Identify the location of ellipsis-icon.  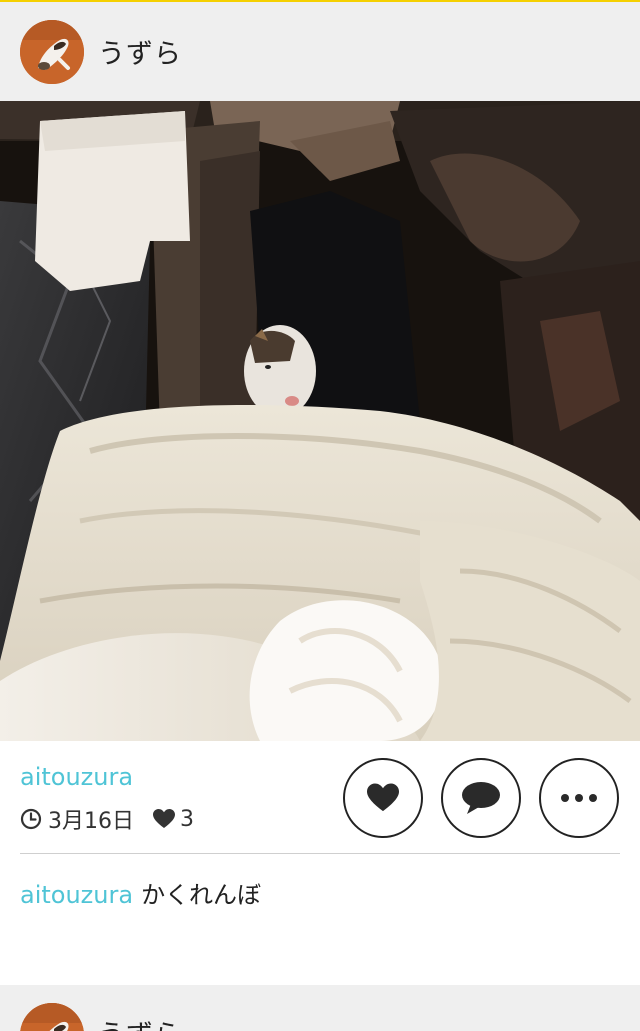
(579, 798).